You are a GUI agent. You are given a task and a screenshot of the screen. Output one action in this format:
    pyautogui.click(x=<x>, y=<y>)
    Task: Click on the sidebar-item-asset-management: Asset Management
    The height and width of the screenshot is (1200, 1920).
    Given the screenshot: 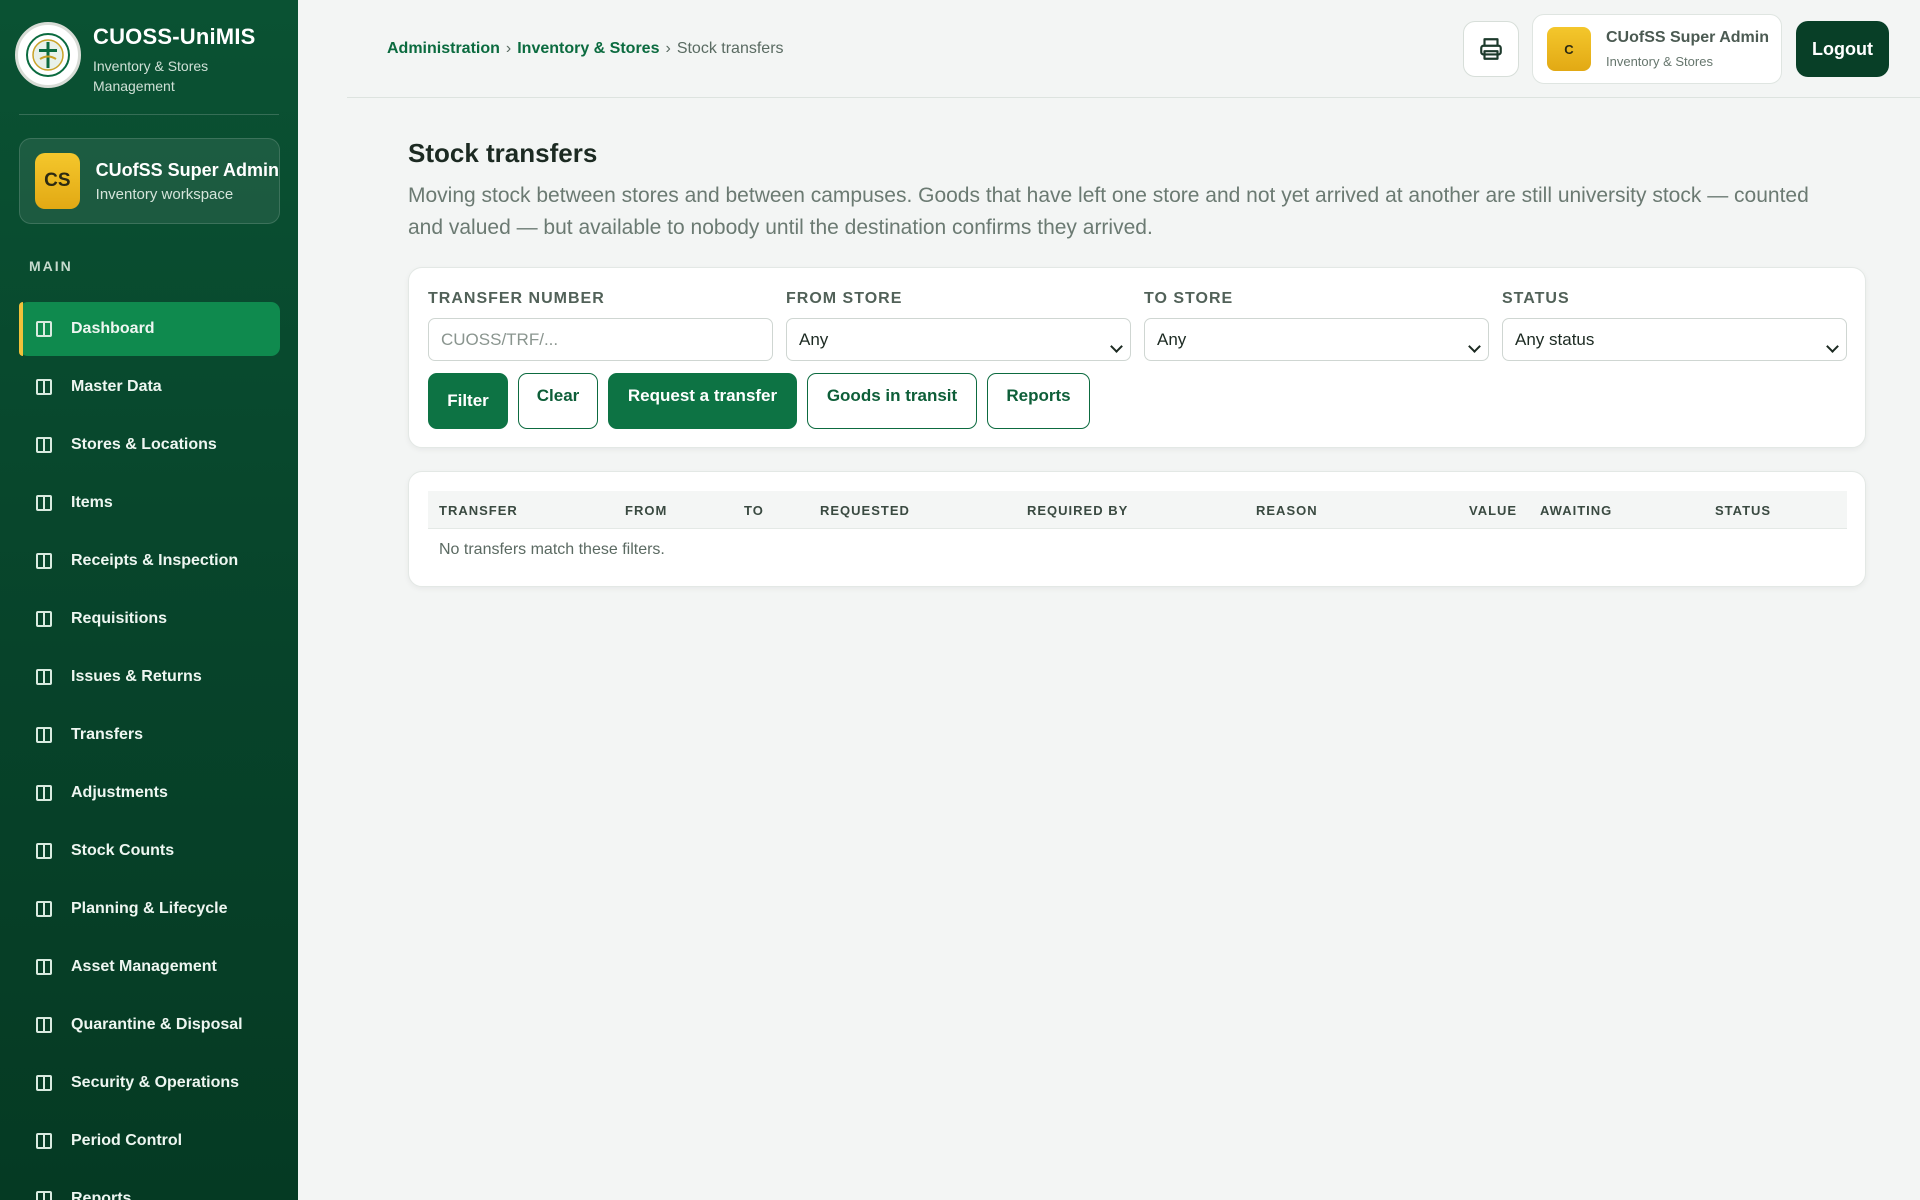 What is the action you would take?
    pyautogui.click(x=149, y=967)
    